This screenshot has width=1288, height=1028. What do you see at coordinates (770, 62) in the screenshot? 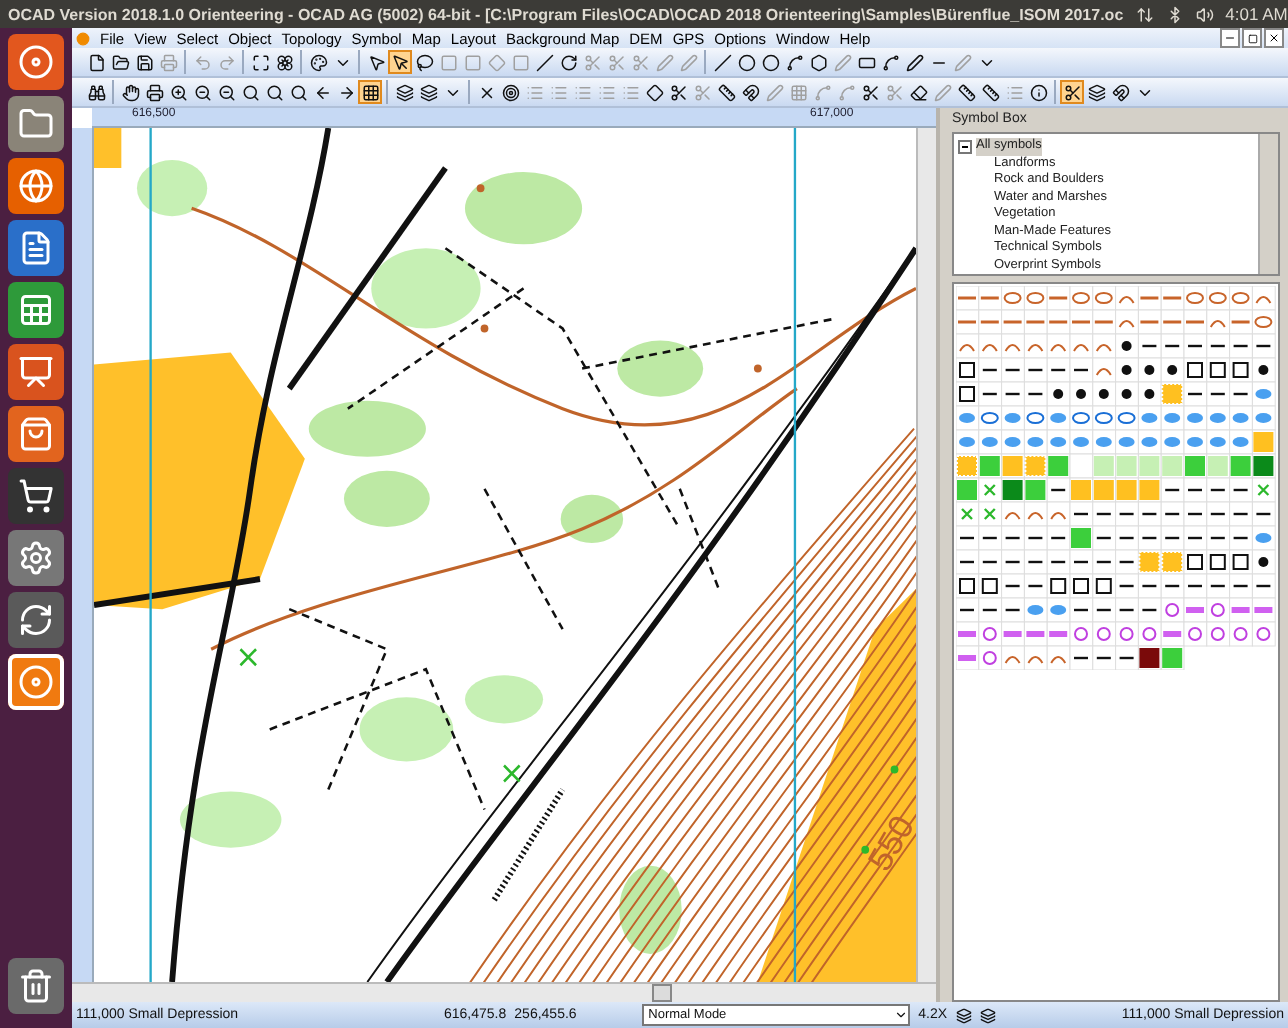
I see `circle-tool-button` at bounding box center [770, 62].